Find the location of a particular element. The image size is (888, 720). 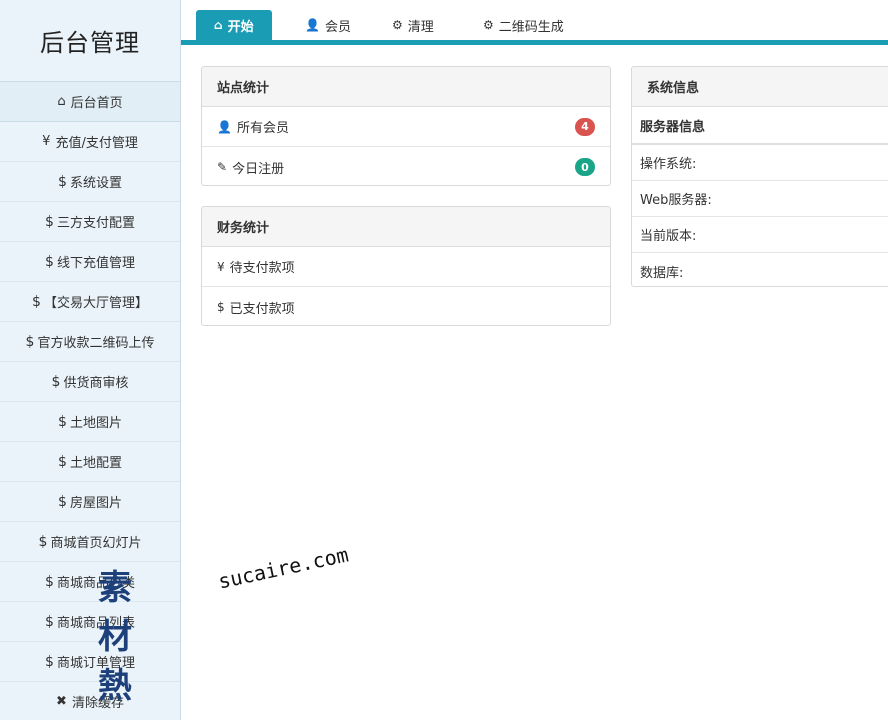

close-icon: ✖ is located at coordinates (61, 701).